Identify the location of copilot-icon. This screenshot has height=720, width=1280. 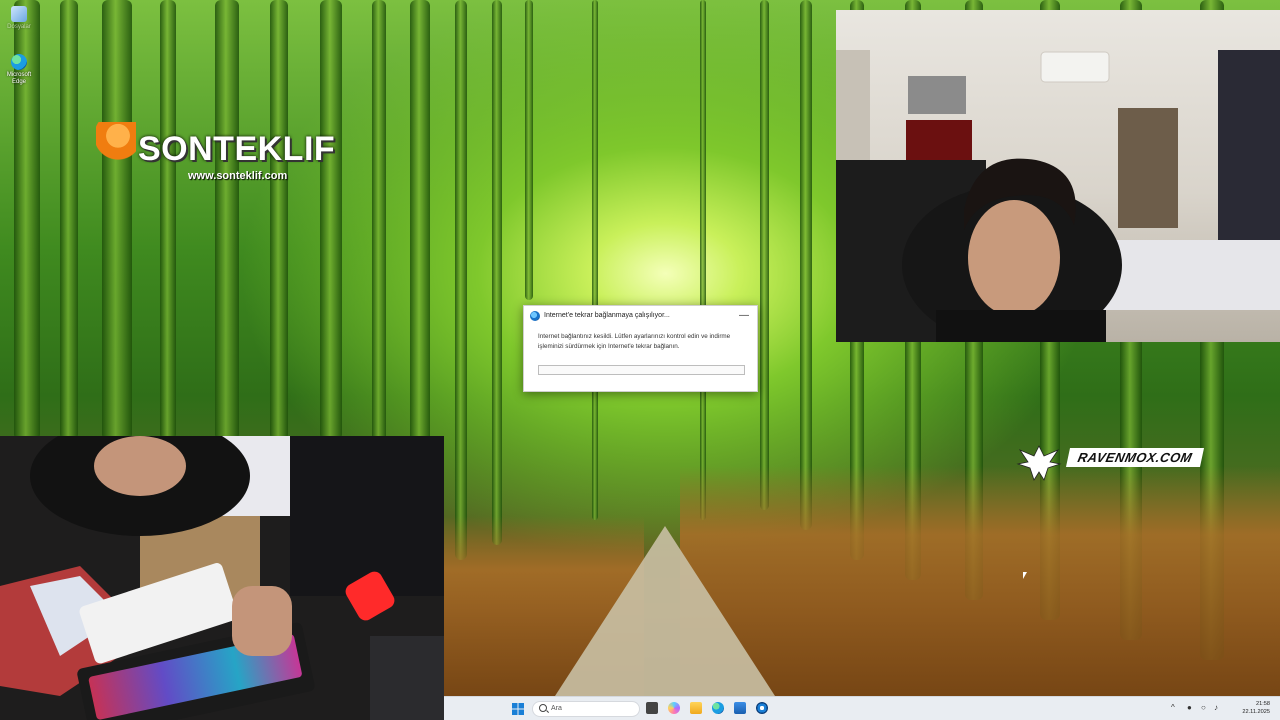
(674, 708).